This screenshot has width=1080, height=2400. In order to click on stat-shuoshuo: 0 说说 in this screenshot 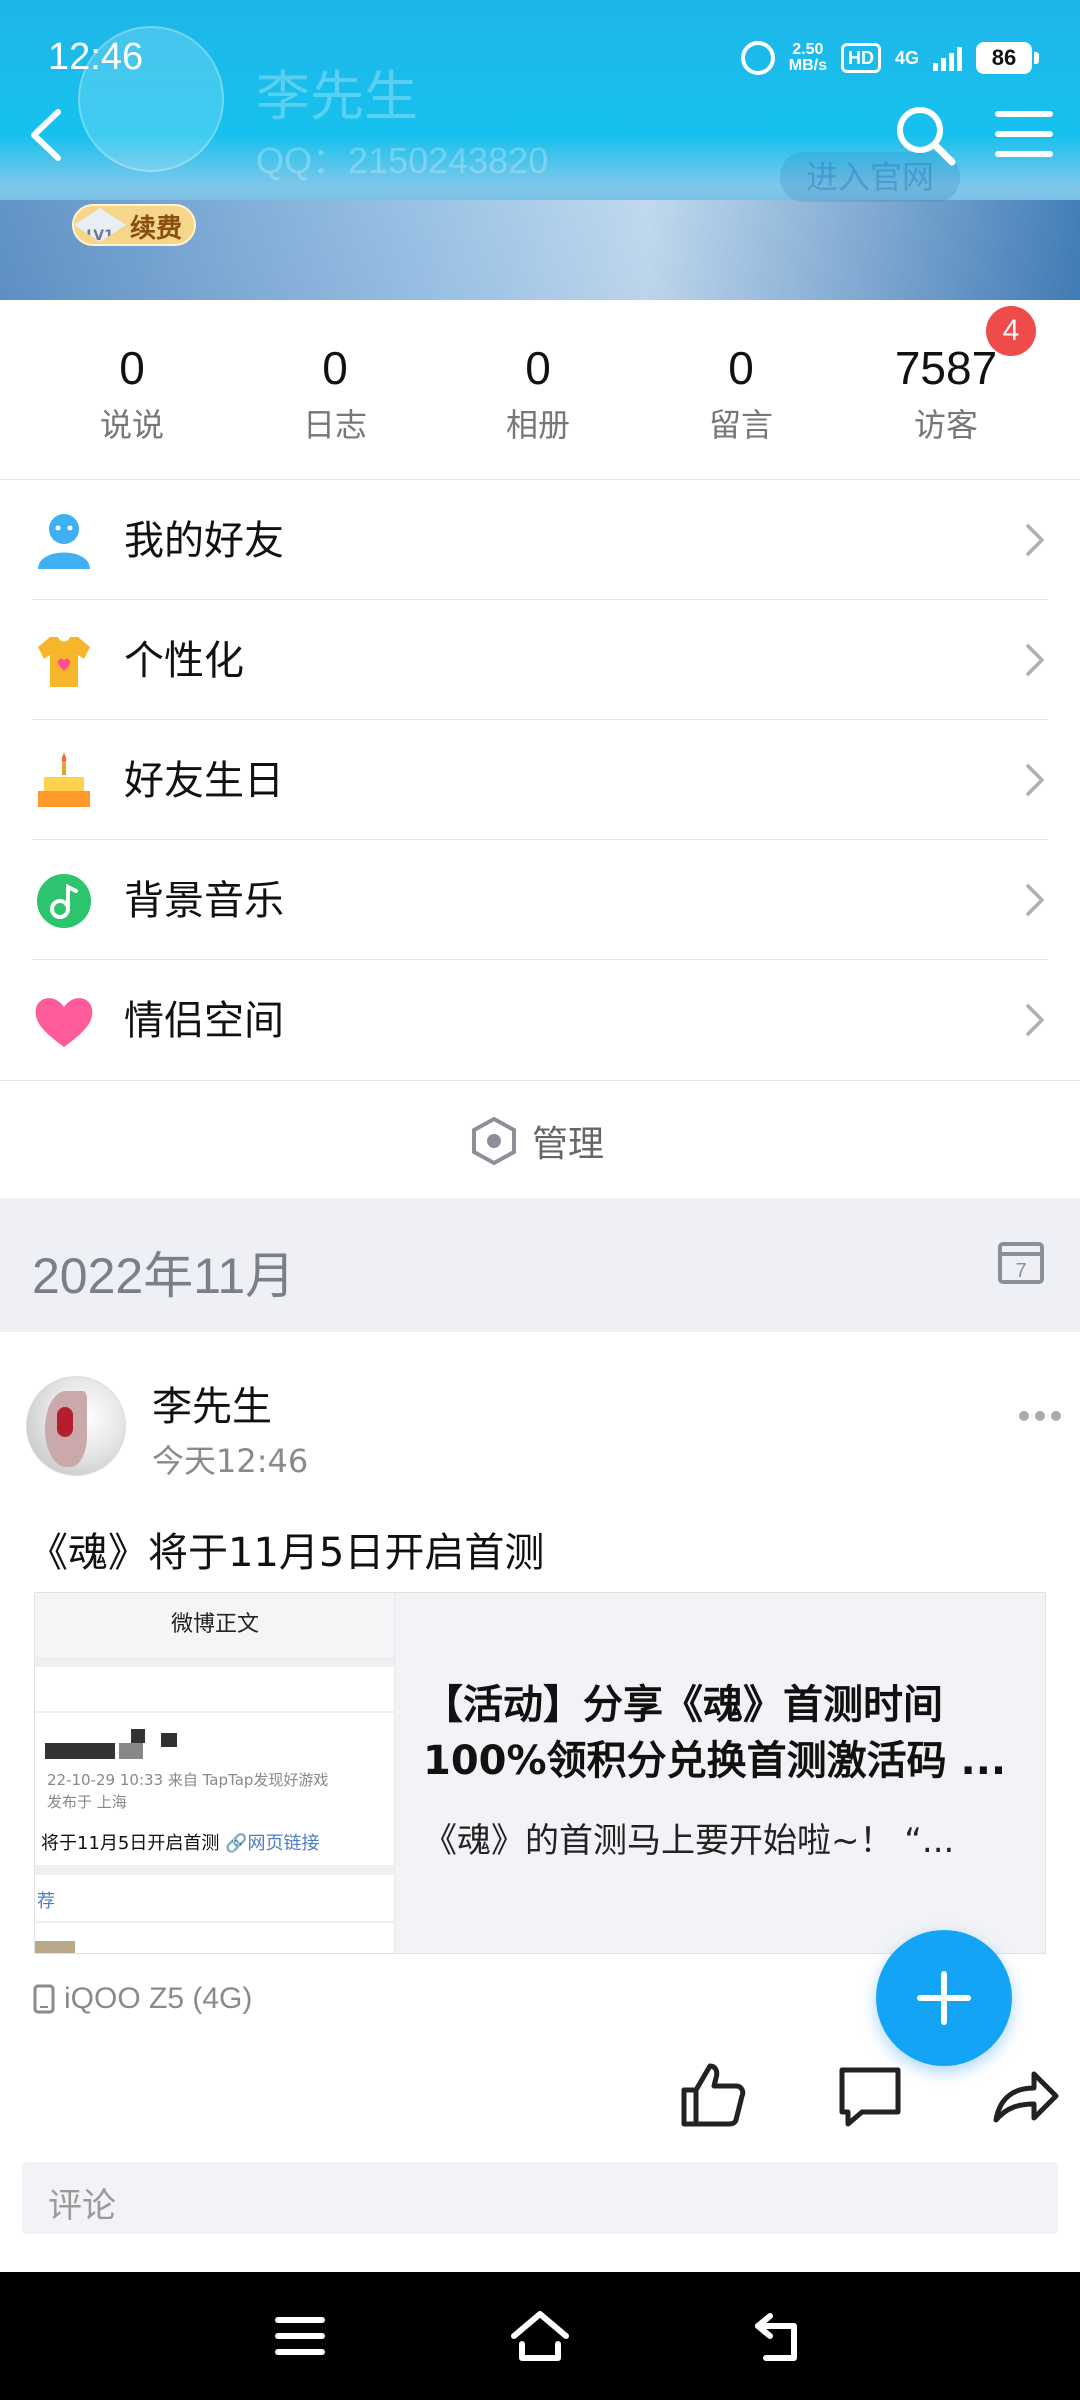, I will do `click(132, 393)`.